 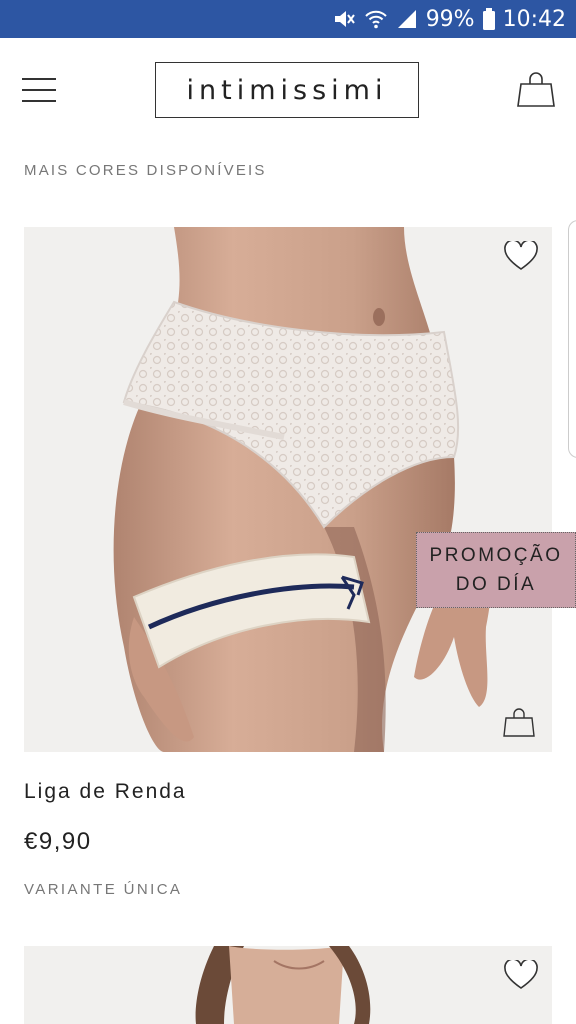 I want to click on app-header: intimissimi, so click(x=288, y=90).